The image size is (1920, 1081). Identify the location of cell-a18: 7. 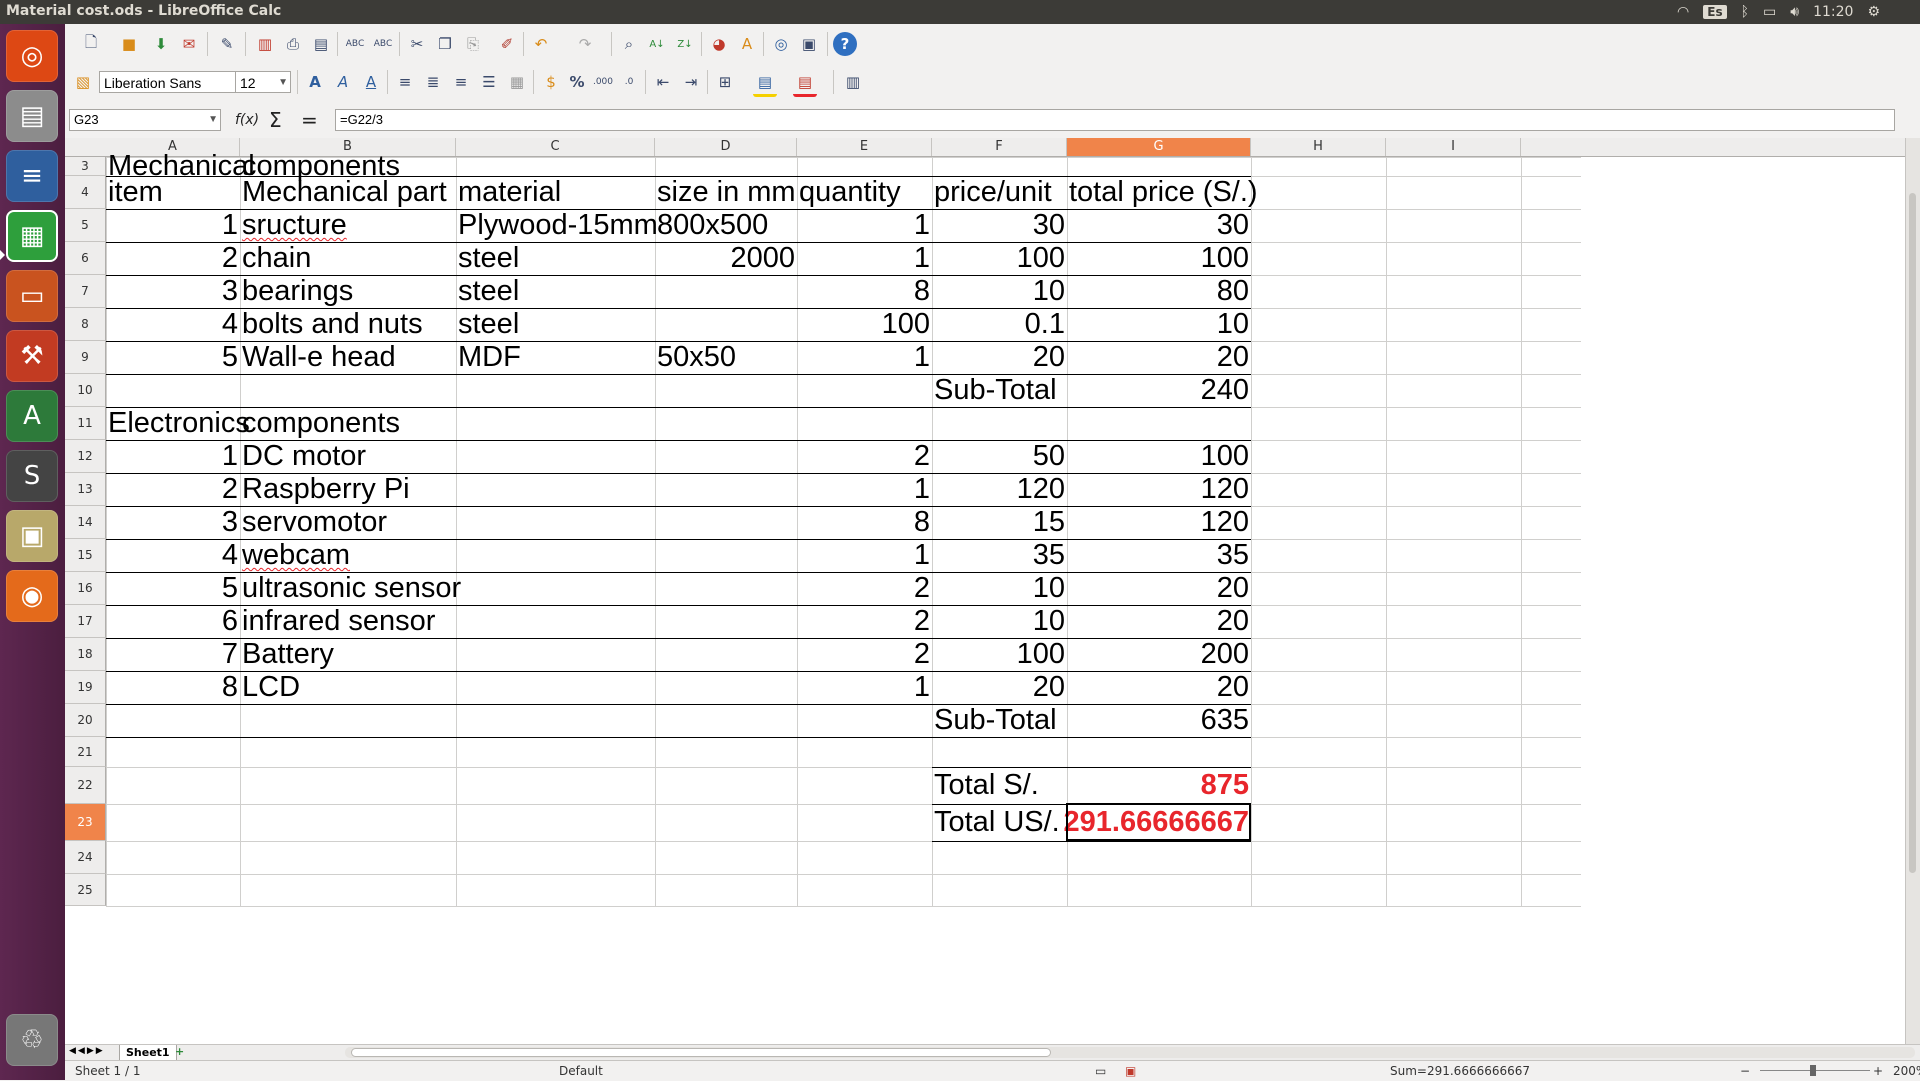
(173, 654).